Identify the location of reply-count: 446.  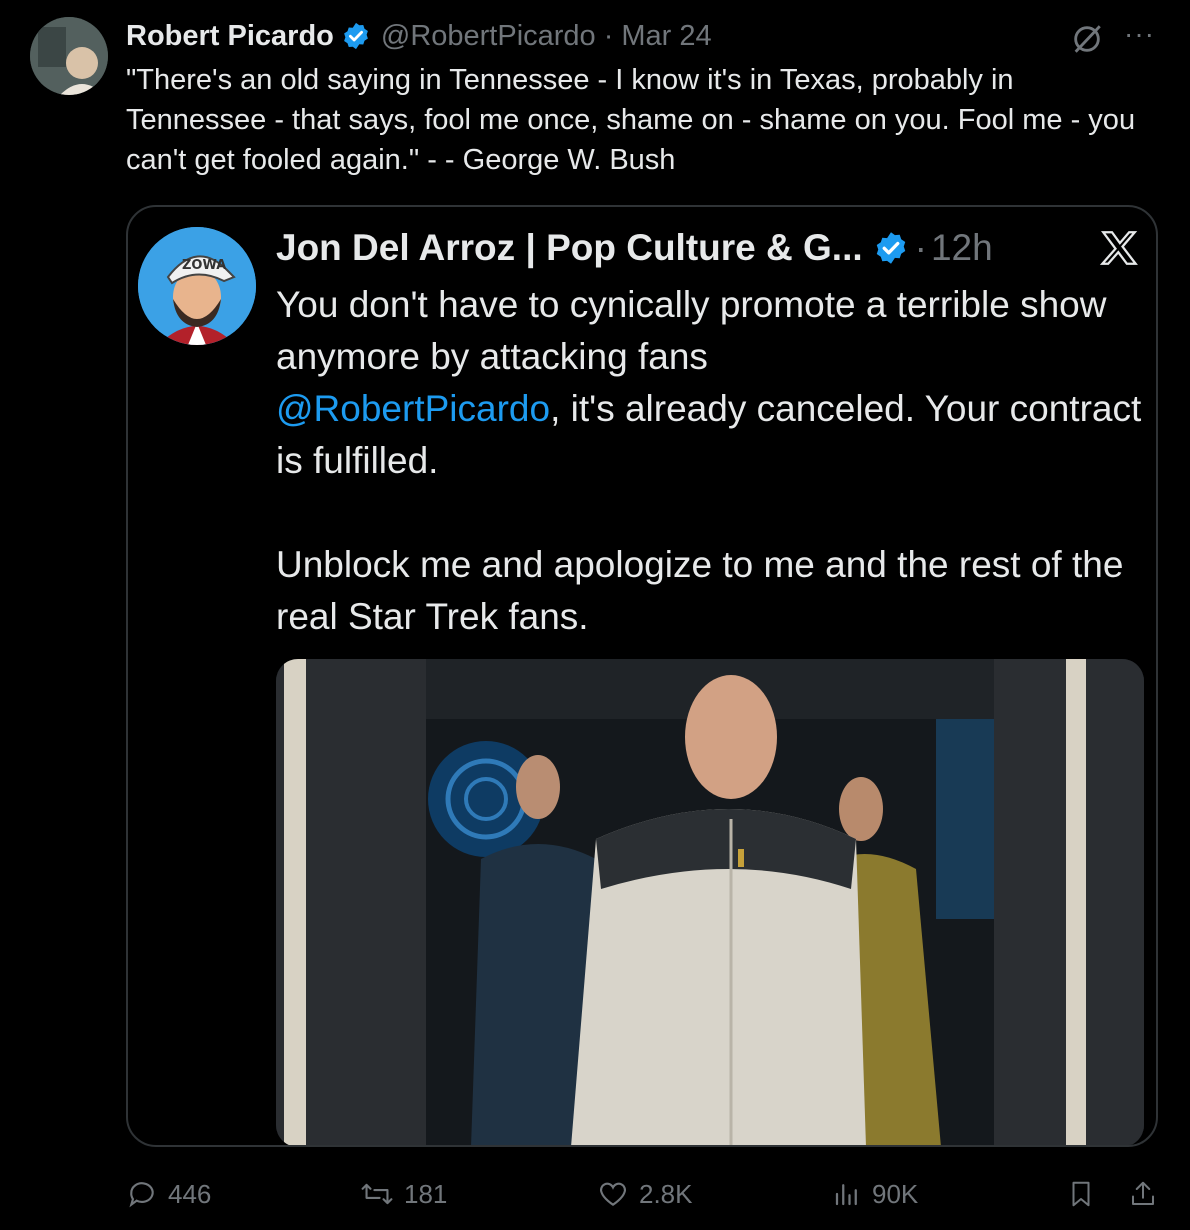
(190, 1193).